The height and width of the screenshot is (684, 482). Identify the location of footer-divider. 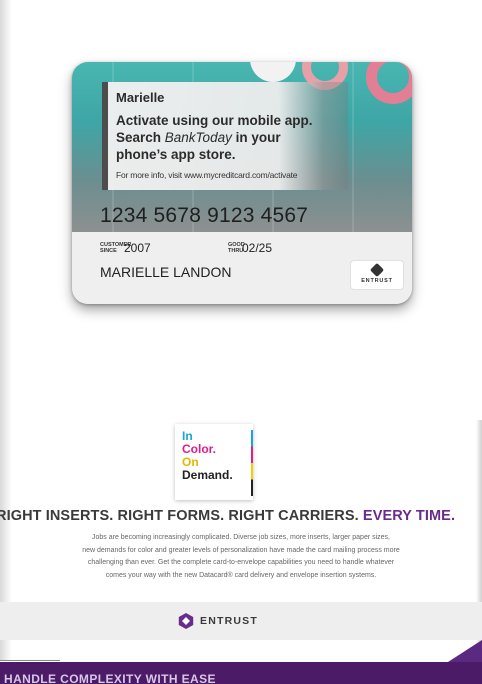
(30, 660).